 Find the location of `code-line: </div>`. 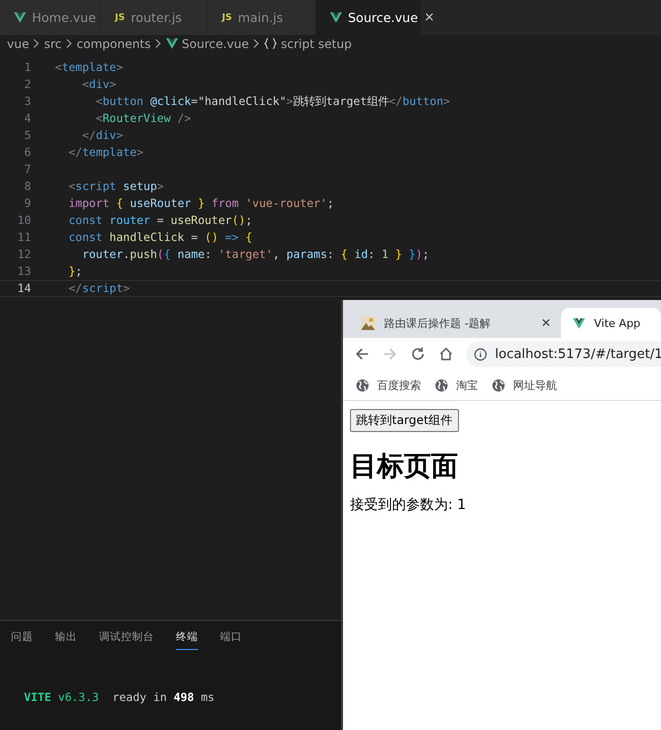

code-line: </div> is located at coordinates (102, 135).